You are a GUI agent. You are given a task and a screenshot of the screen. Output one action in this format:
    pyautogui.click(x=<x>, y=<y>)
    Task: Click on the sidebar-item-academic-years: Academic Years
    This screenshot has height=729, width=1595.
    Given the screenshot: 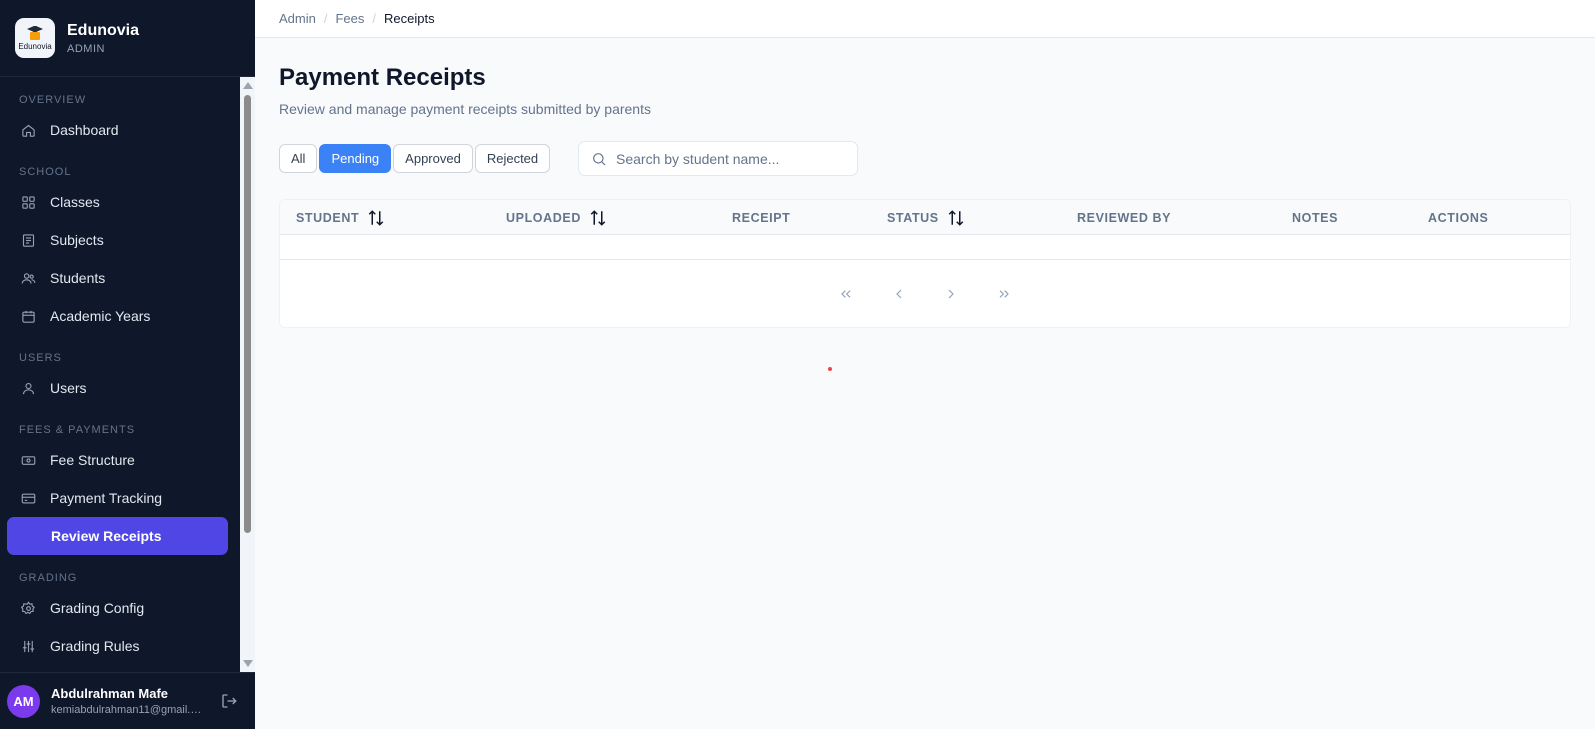 What is the action you would take?
    pyautogui.click(x=117, y=316)
    